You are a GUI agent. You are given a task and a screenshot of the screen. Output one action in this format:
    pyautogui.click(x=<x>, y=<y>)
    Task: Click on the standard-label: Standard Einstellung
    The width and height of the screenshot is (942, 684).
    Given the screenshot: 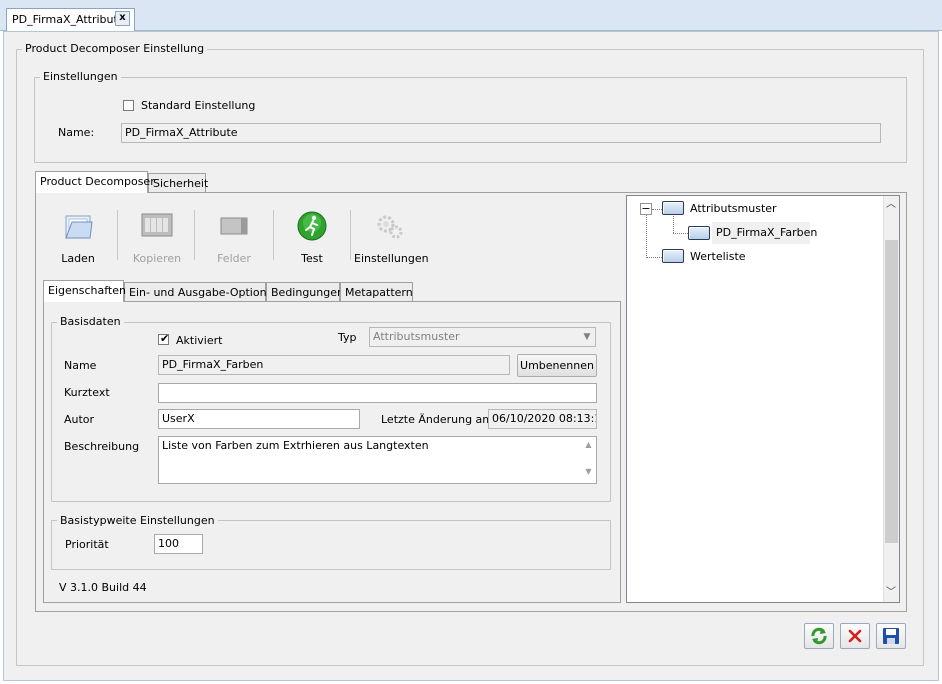 What is the action you would take?
    pyautogui.click(x=198, y=105)
    